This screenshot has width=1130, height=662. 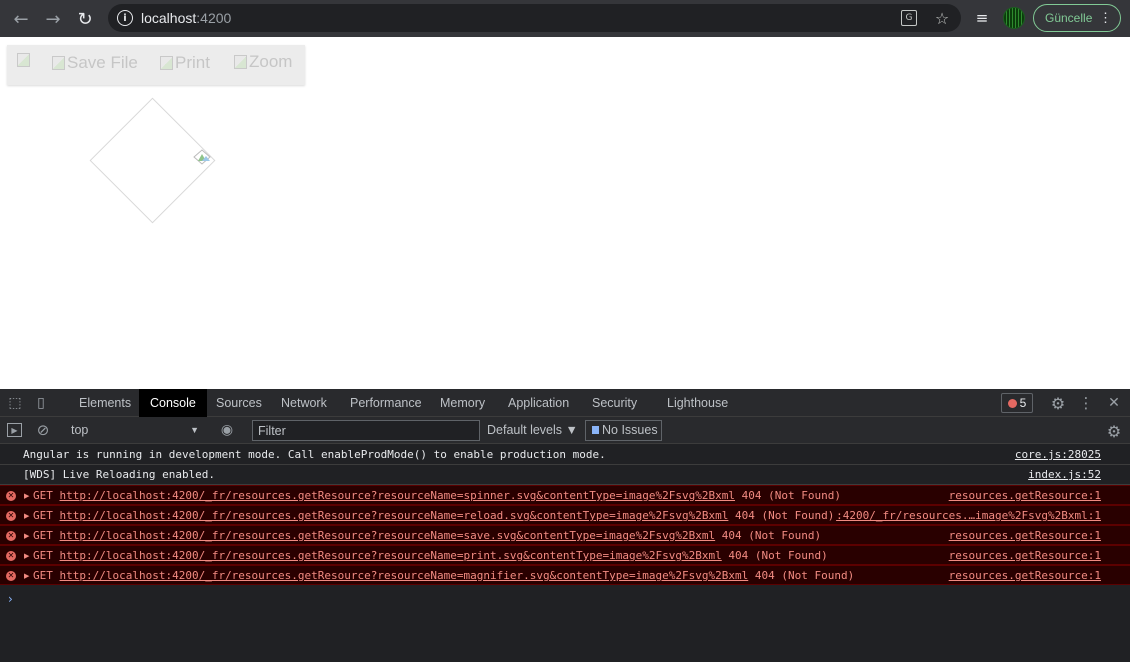 I want to click on tab-console: Console, so click(x=173, y=403).